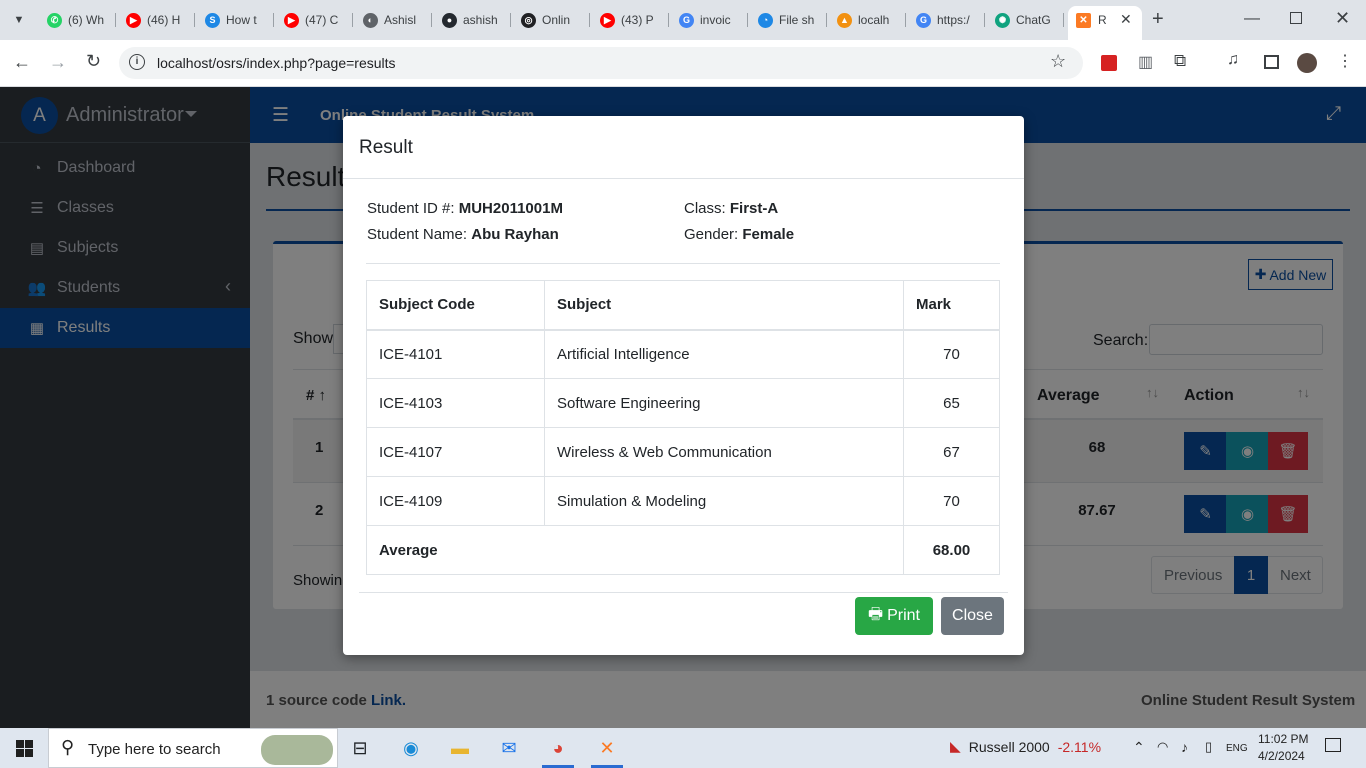 The width and height of the screenshot is (1366, 768). Describe the element at coordinates (58, 62) in the screenshot. I see `forward-icon: →` at that location.